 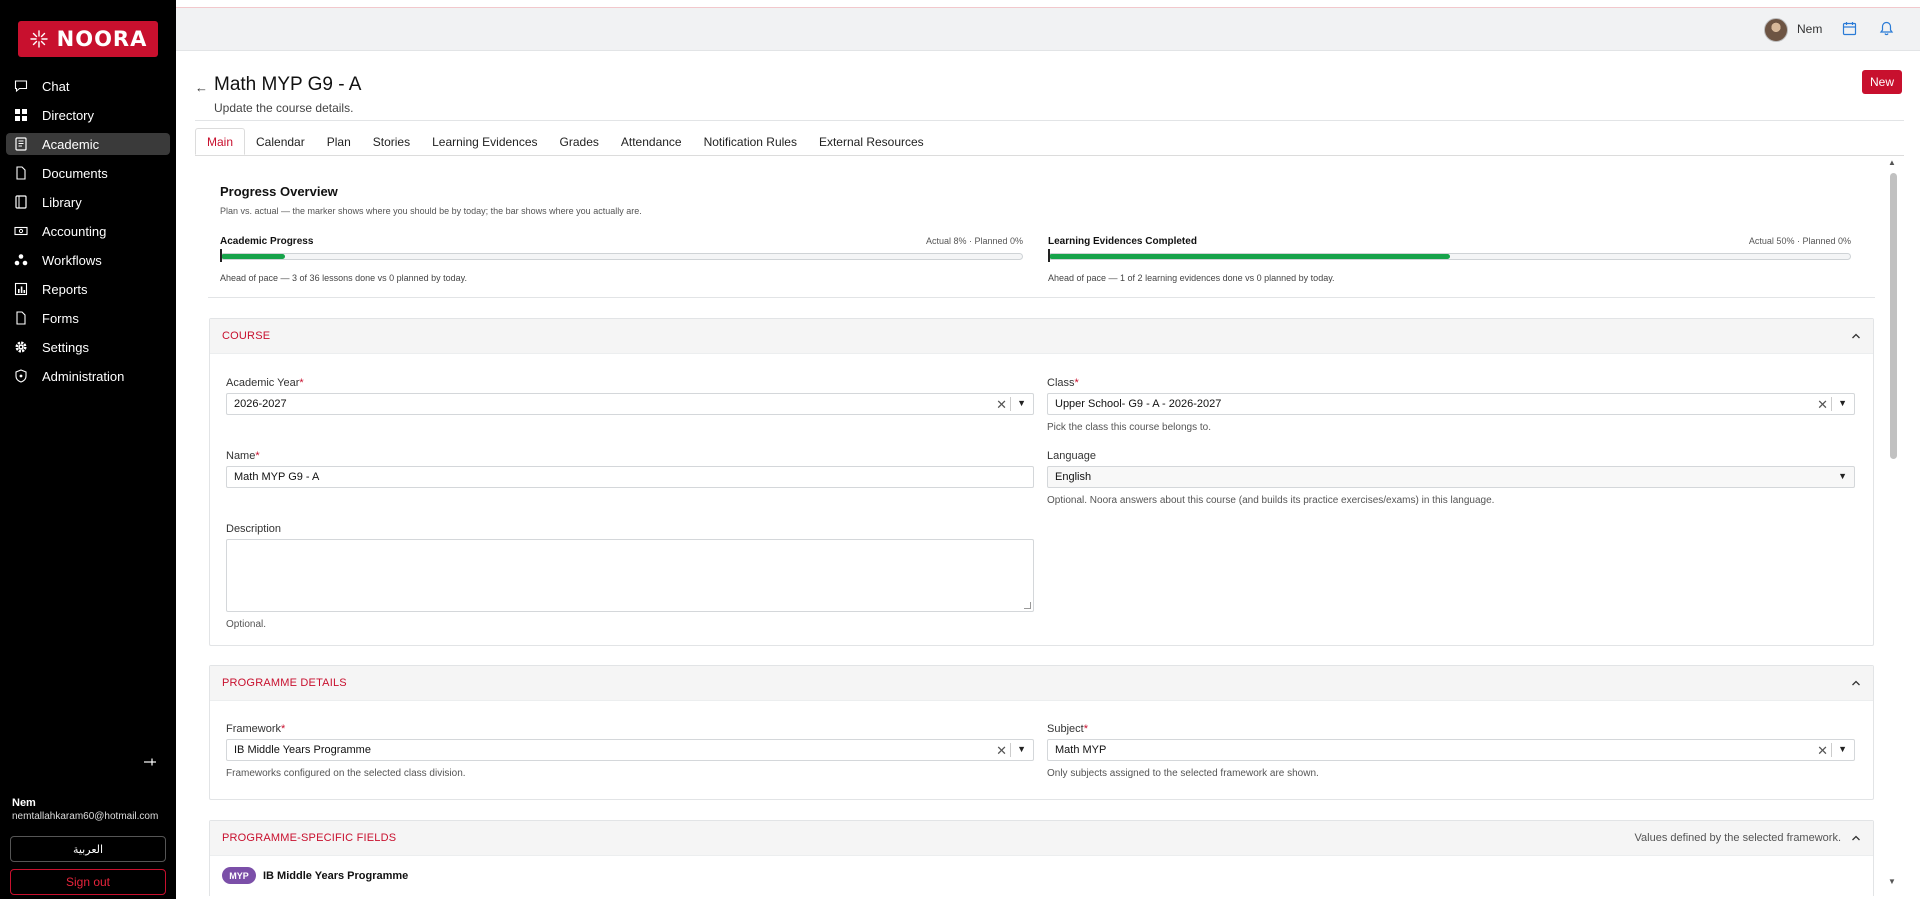 I want to click on sidebar-item-directory: Directory, so click(x=88, y=115).